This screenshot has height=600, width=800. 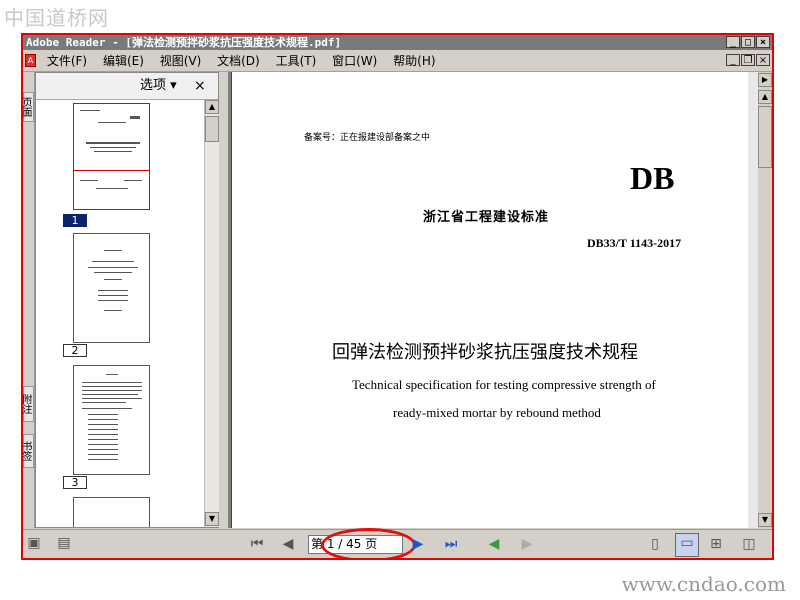 I want to click on menu-edit: 编辑(E), so click(x=123, y=61).